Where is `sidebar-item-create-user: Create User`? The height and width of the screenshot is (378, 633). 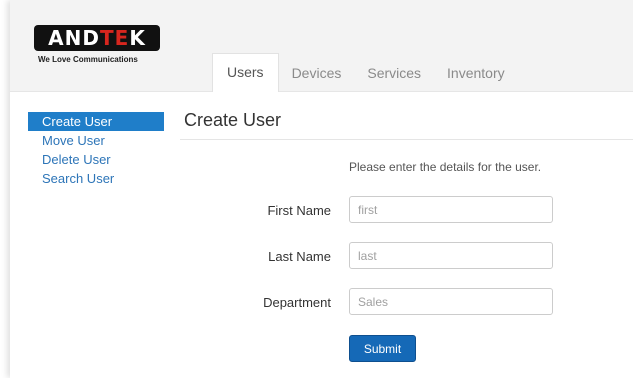 sidebar-item-create-user: Create User is located at coordinates (96, 121).